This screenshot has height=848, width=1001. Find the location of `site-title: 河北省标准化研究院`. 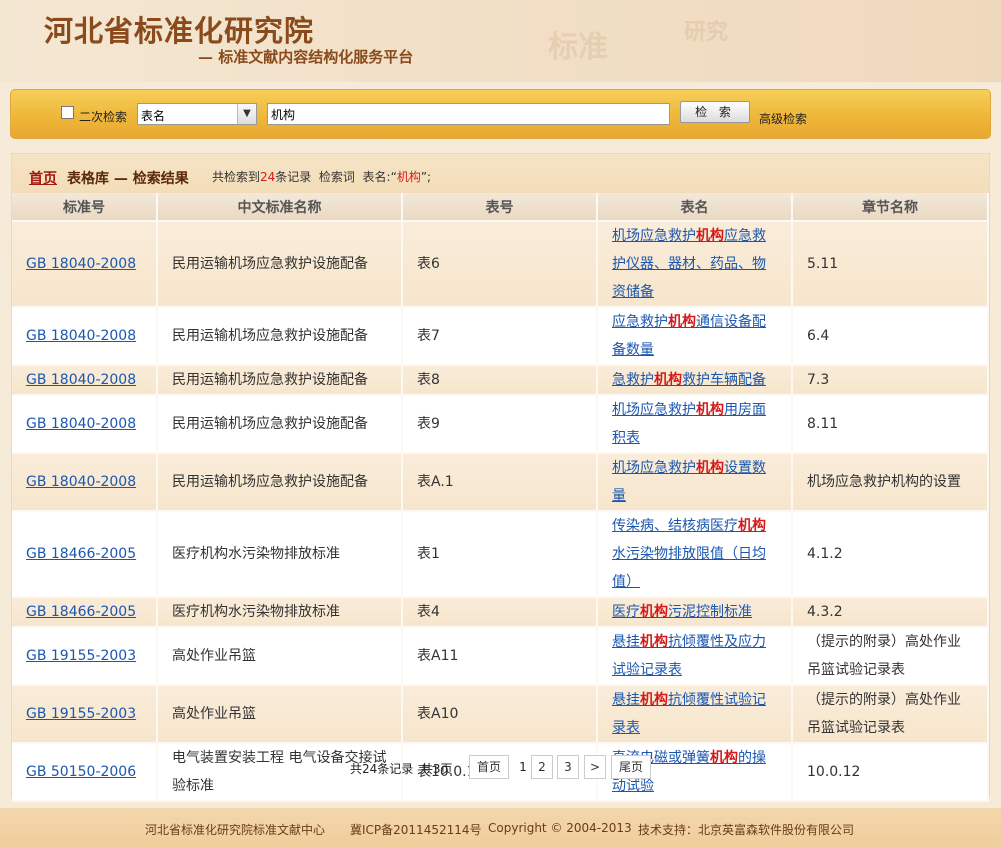

site-title: 河北省标准化研究院 is located at coordinates (179, 31).